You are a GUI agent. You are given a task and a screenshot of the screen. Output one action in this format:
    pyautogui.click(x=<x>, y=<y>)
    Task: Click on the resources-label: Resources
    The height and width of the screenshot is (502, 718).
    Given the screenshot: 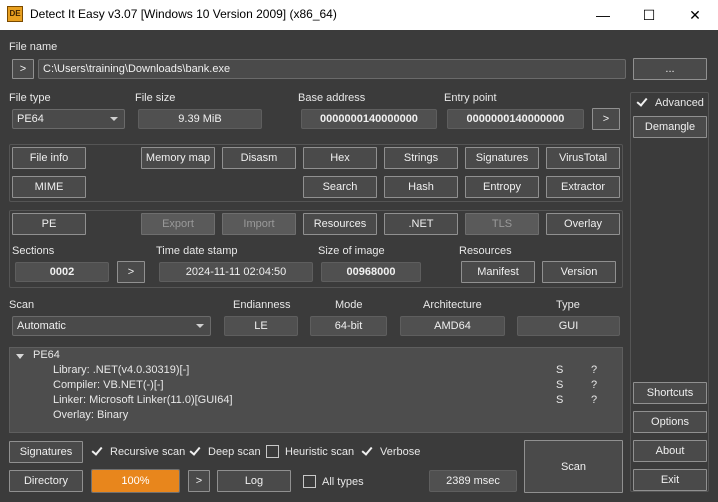 What is the action you would take?
    pyautogui.click(x=485, y=251)
    